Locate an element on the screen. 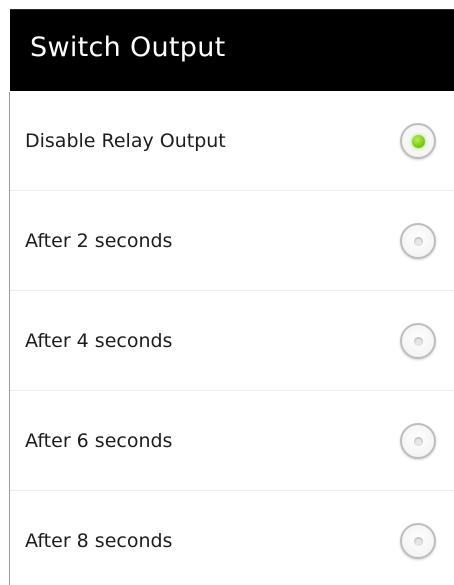 This screenshot has width=454, height=585. option-label: After 4 seconds is located at coordinates (99, 341).